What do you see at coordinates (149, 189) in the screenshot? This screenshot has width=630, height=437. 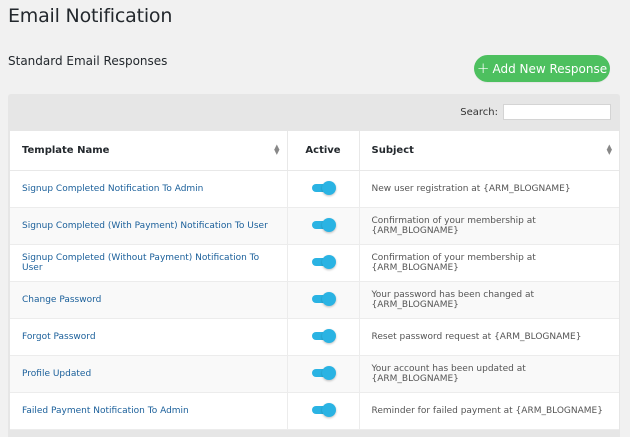 I see `template-name-link: Signup Completed Notification To Admin` at bounding box center [149, 189].